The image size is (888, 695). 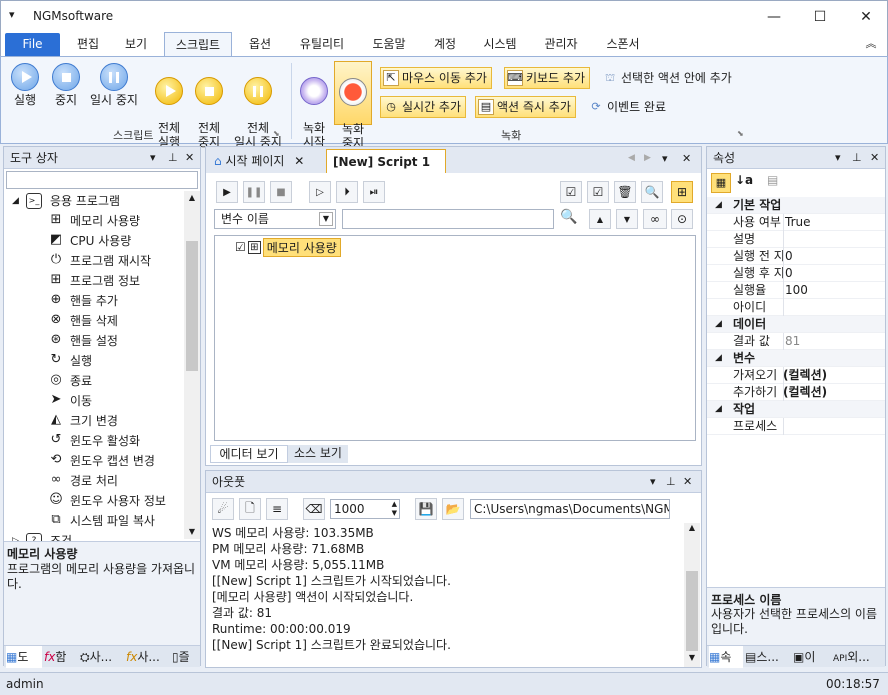 I want to click on record-start-button: 녹화 시작, so click(x=314, y=106).